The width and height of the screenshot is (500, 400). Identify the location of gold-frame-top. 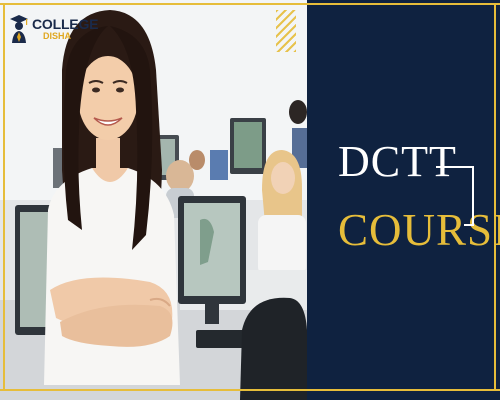
(250, 4).